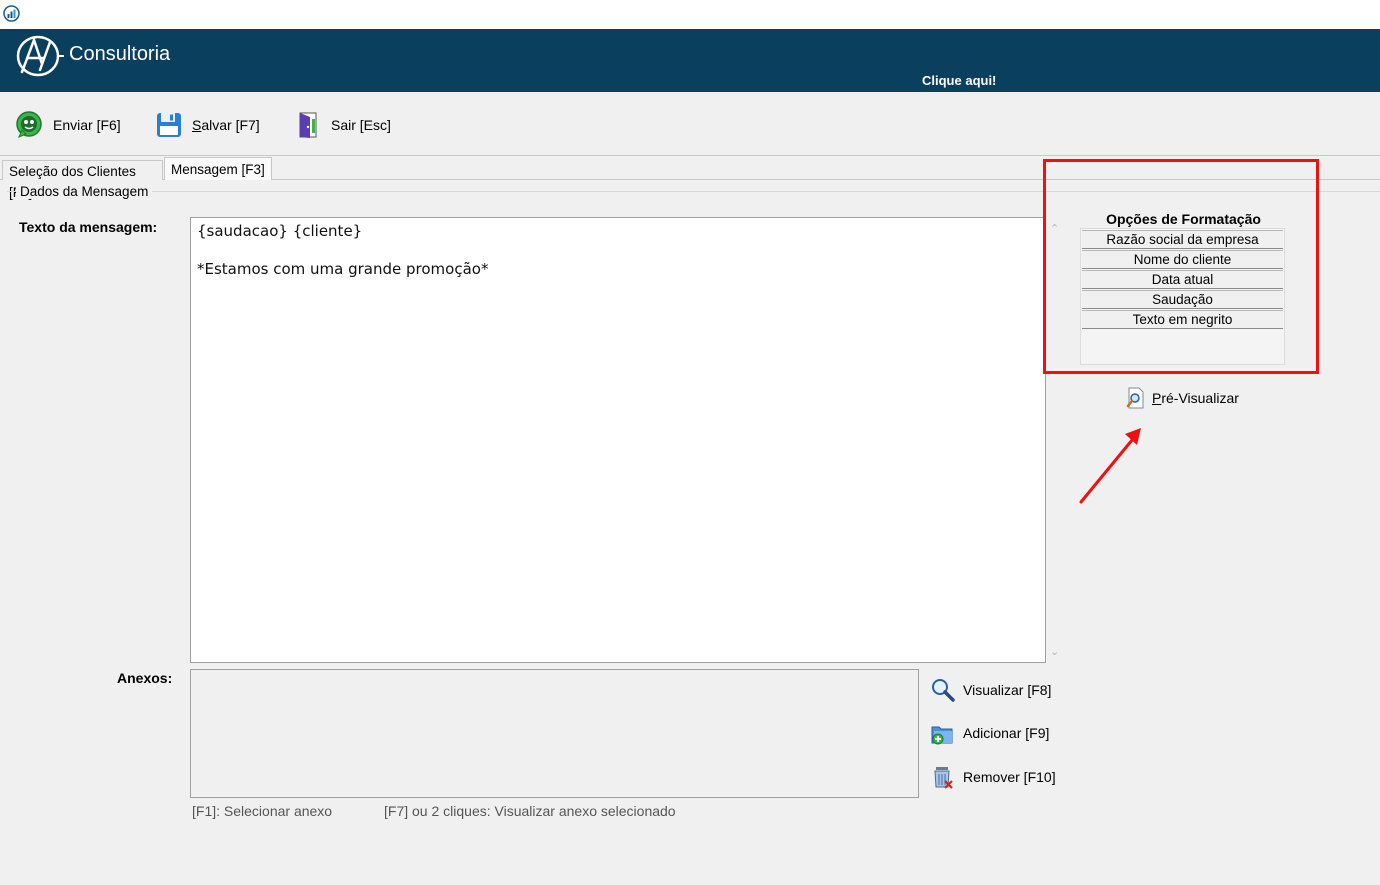 Image resolution: width=1380 pixels, height=885 pixels. Describe the element at coordinates (1157, 398) in the screenshot. I see `preview-accelerator: P` at that location.